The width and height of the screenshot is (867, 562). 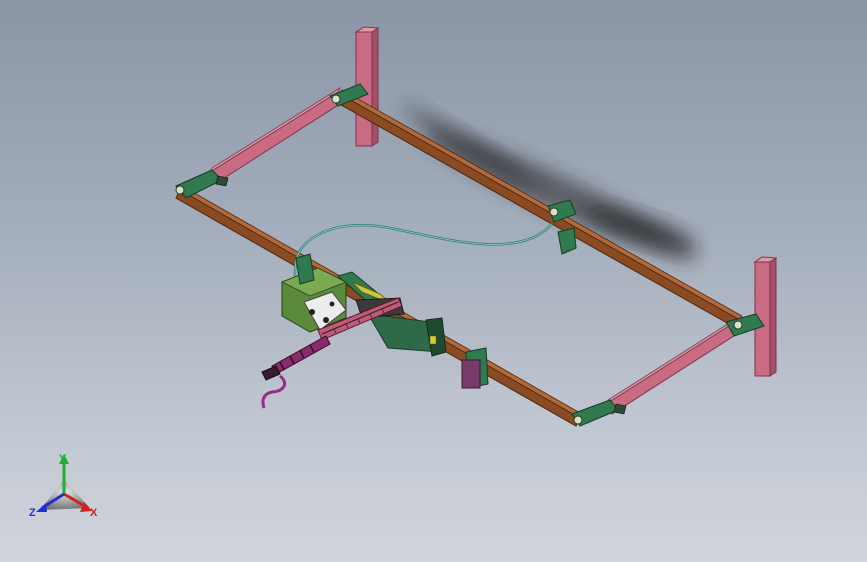 I want to click on short-beam-right, so click(x=672, y=366).